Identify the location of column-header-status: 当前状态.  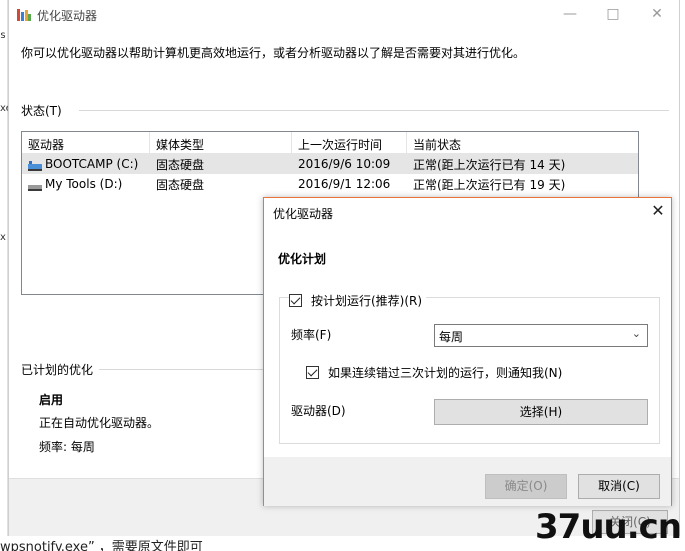
(522, 142).